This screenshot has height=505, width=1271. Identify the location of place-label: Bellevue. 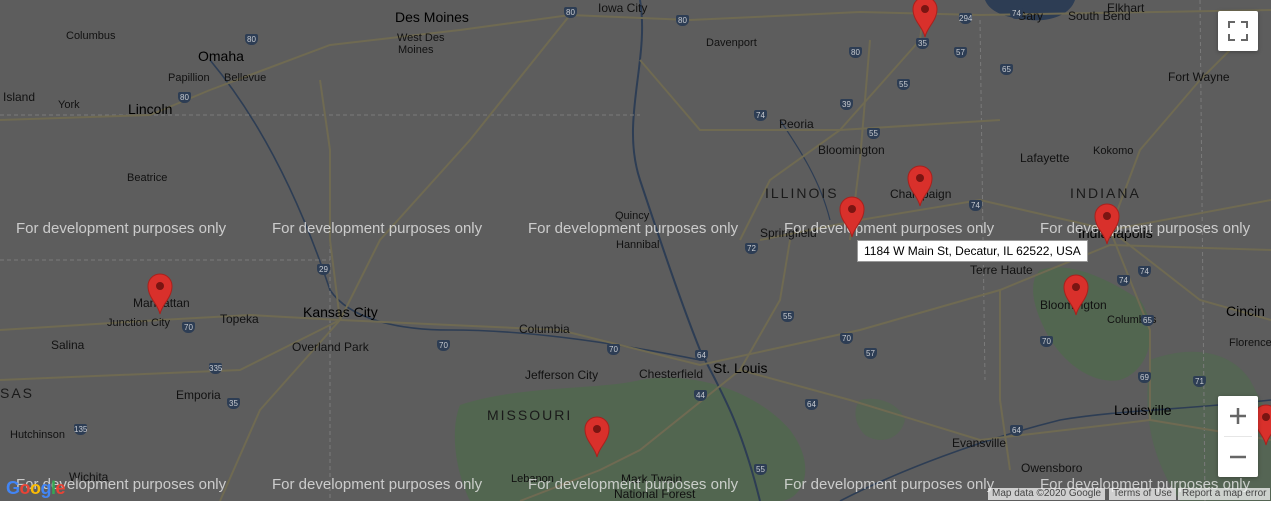
(245, 78).